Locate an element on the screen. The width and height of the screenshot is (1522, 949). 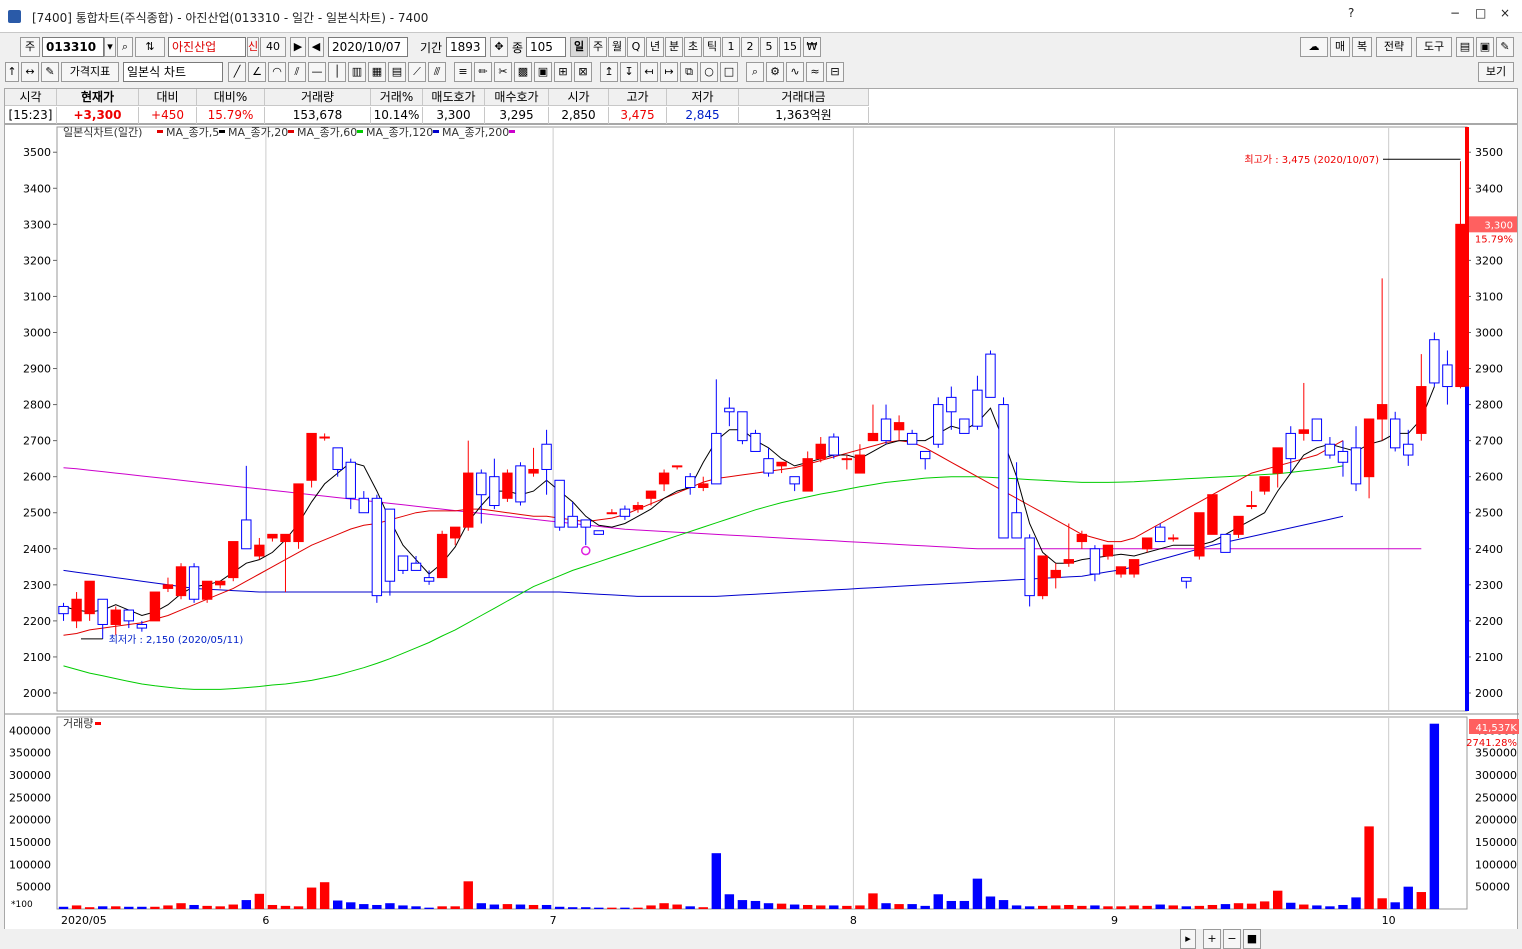
close-icon: × is located at coordinates (1505, 13).